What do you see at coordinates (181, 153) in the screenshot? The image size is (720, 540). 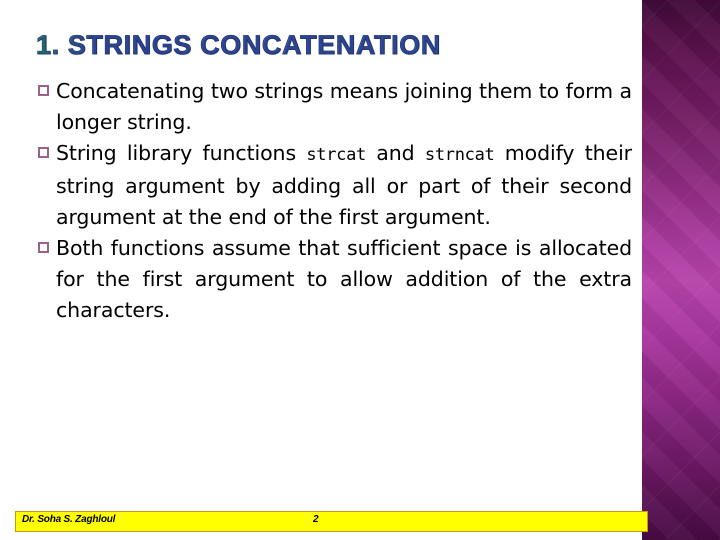 I see `bullet-2-segment-0: String library functions` at bounding box center [181, 153].